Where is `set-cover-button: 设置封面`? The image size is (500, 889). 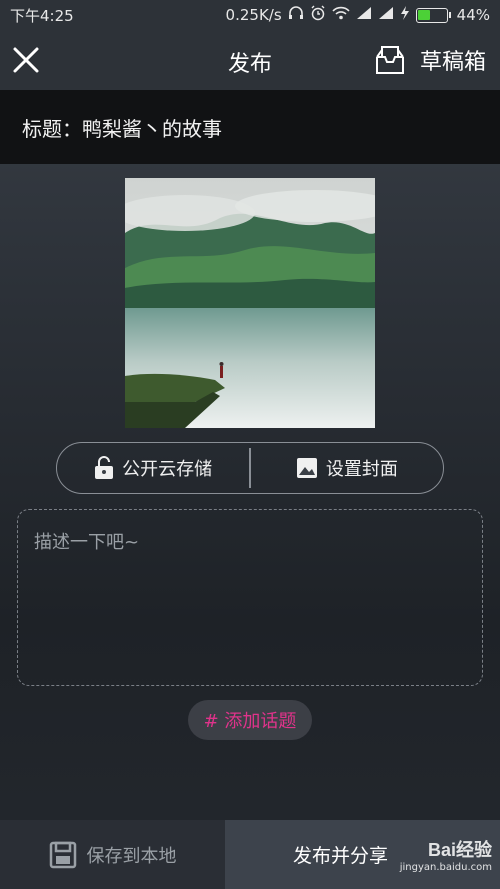
set-cover-button: 设置封面 is located at coordinates (347, 468).